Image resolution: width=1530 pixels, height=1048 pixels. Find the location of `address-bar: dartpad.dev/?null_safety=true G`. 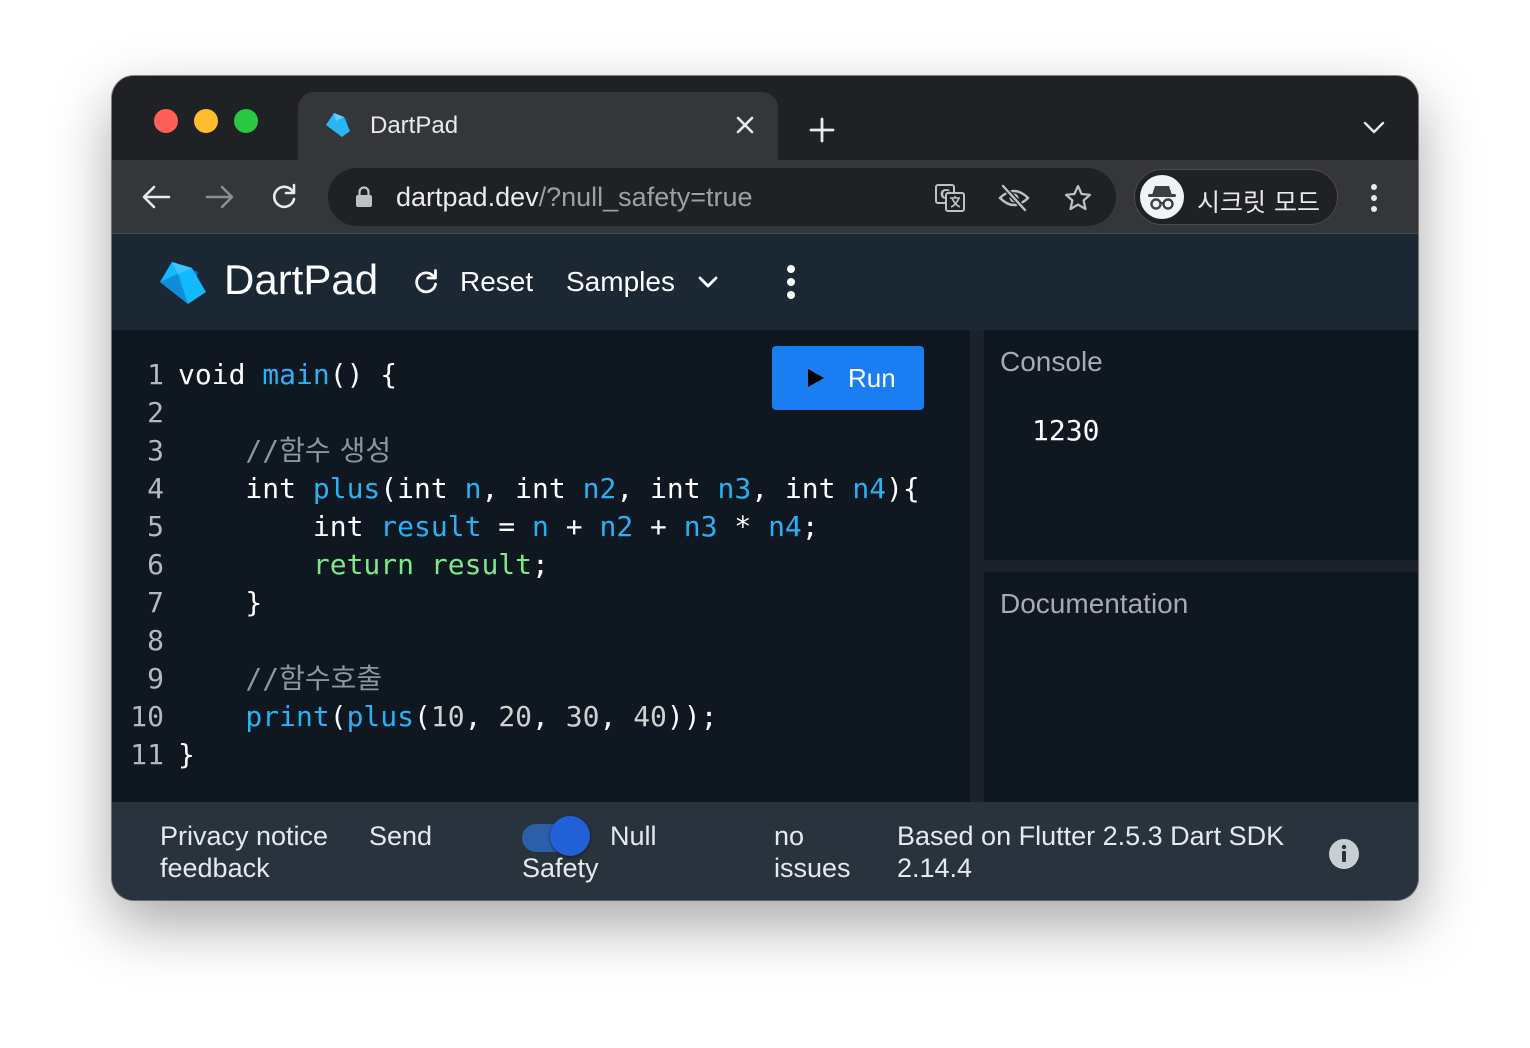

address-bar: dartpad.dev/?null_safety=true G is located at coordinates (722, 197).